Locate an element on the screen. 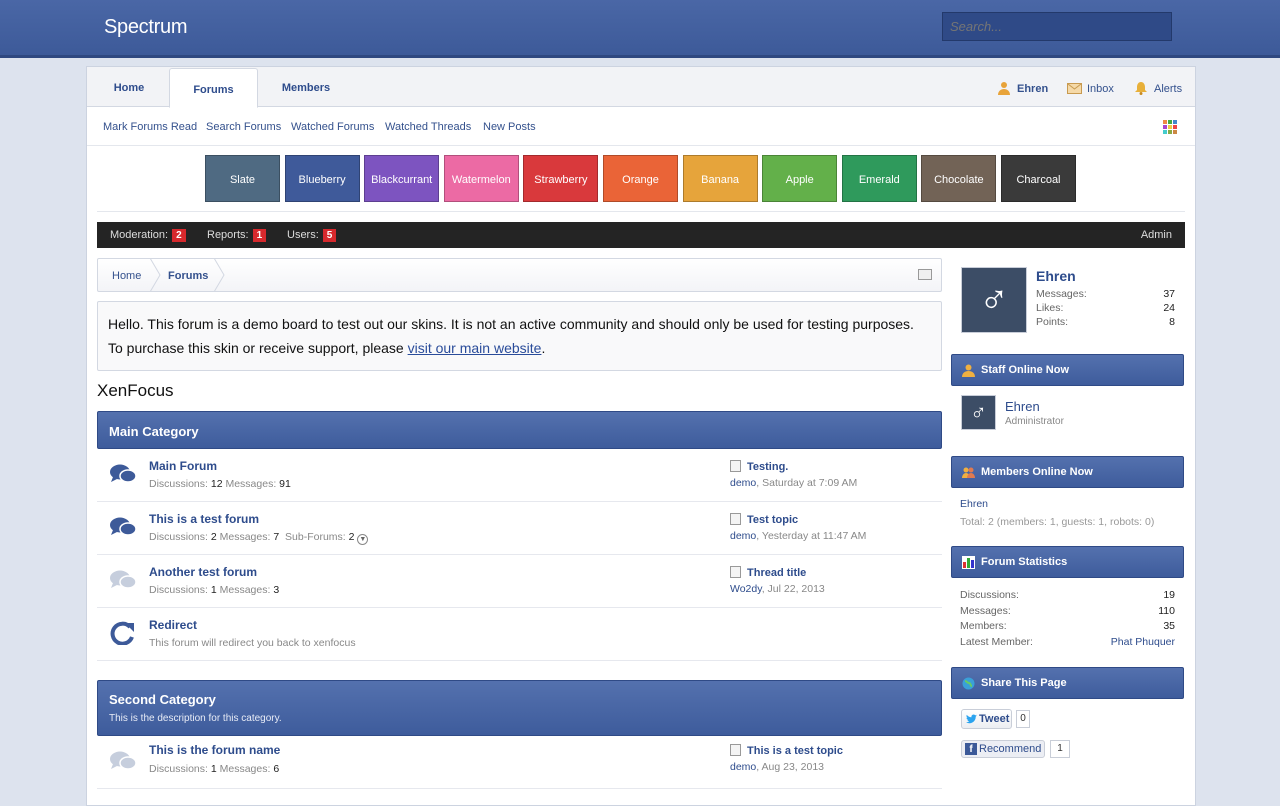 Image resolution: width=1280 pixels, height=806 pixels. style-swatch-apple: Apple is located at coordinates (800, 178).